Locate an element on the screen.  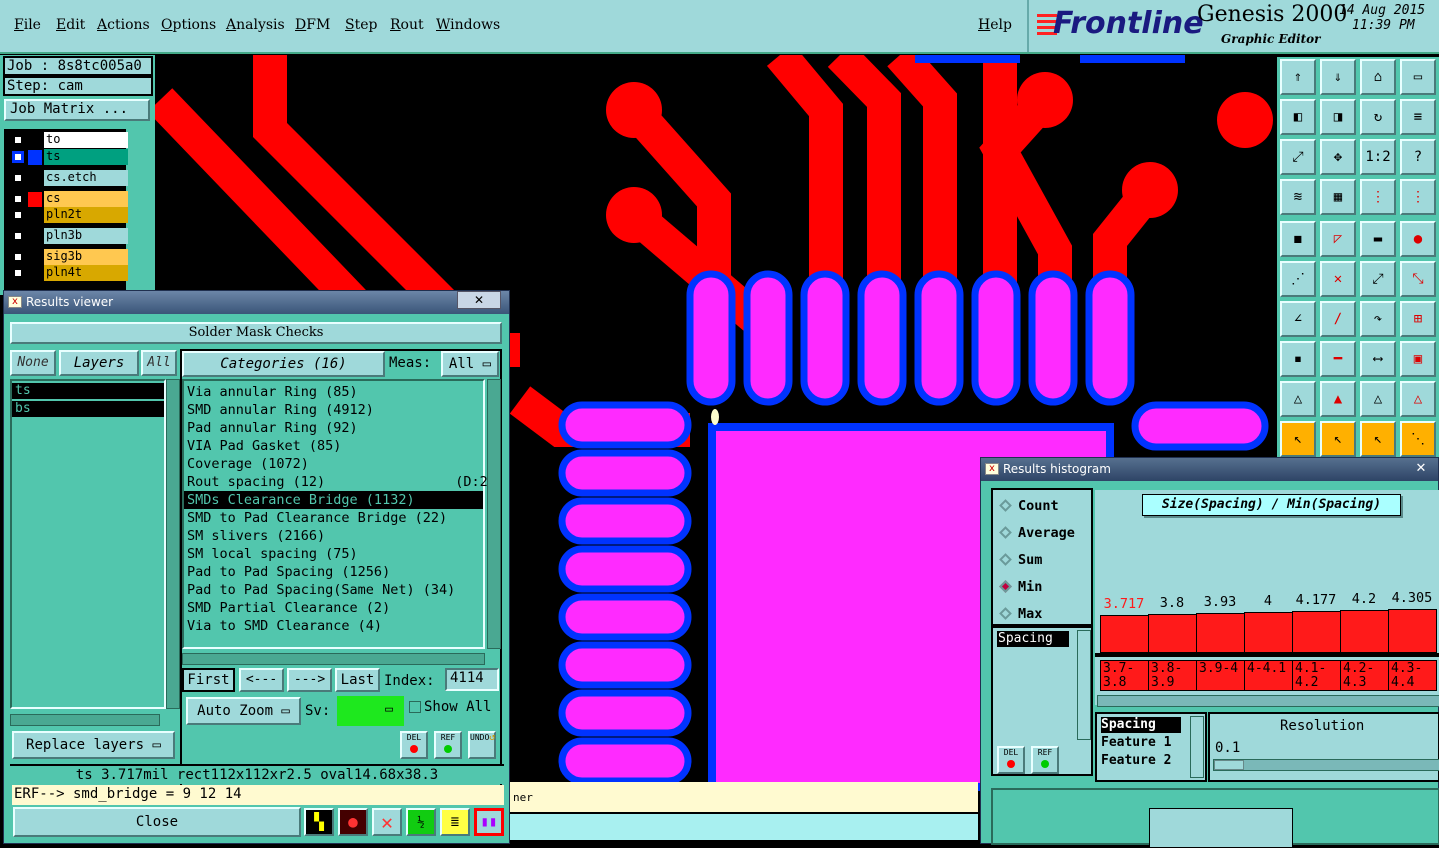
category-item: SM local spacing (75) is located at coordinates (333, 554).